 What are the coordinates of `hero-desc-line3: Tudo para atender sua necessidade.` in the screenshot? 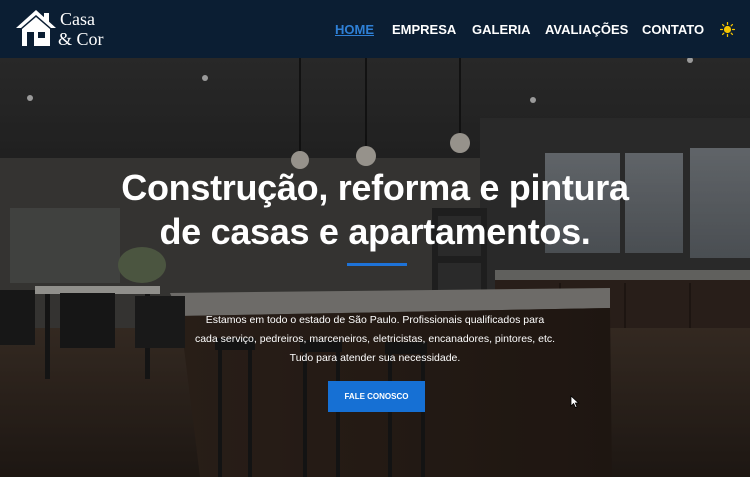 It's located at (375, 358).